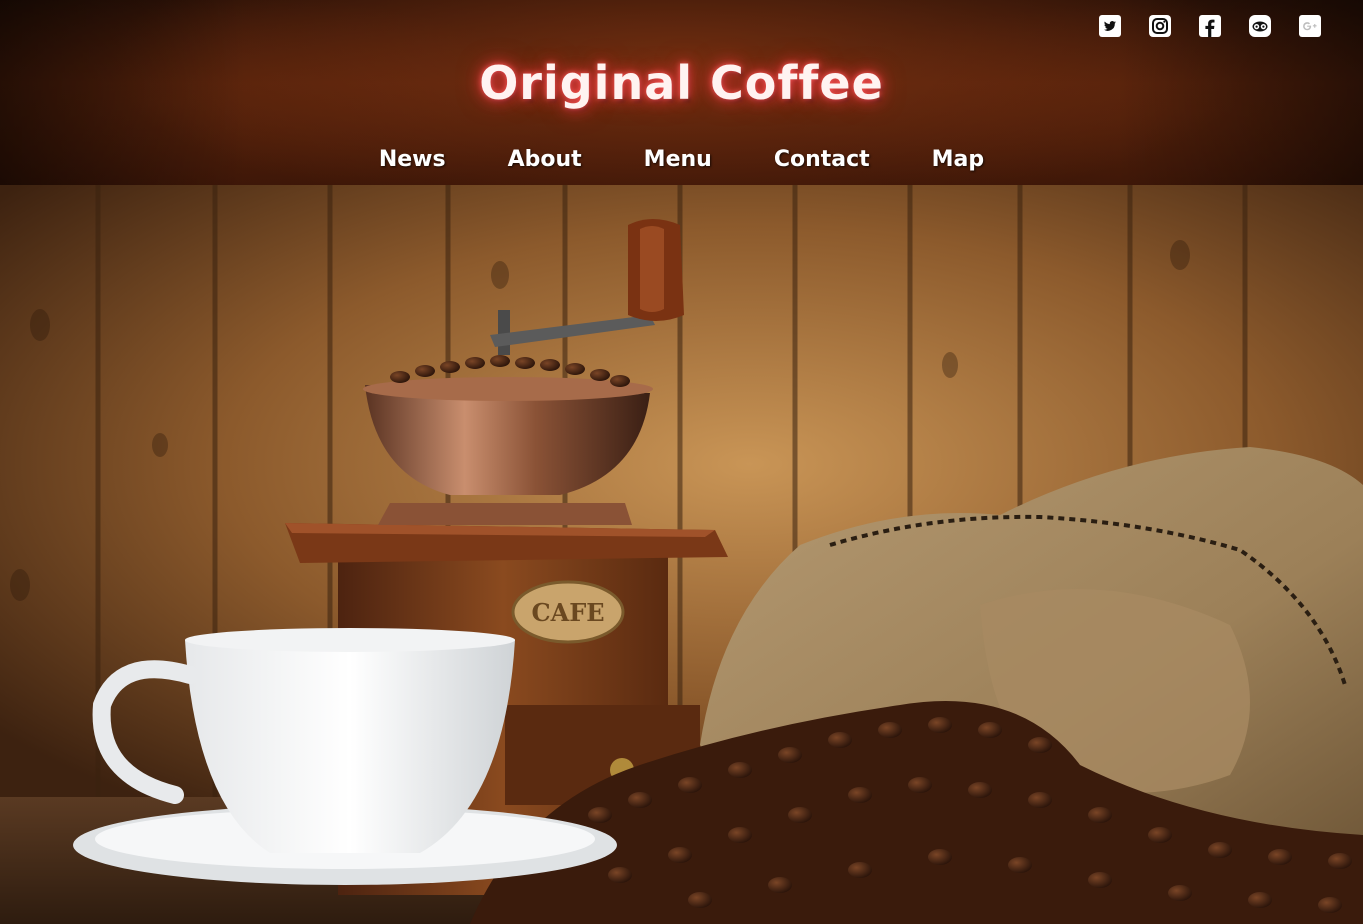 This screenshot has height=924, width=1363. What do you see at coordinates (1310, 26) in the screenshot?
I see `google-plus-icon` at bounding box center [1310, 26].